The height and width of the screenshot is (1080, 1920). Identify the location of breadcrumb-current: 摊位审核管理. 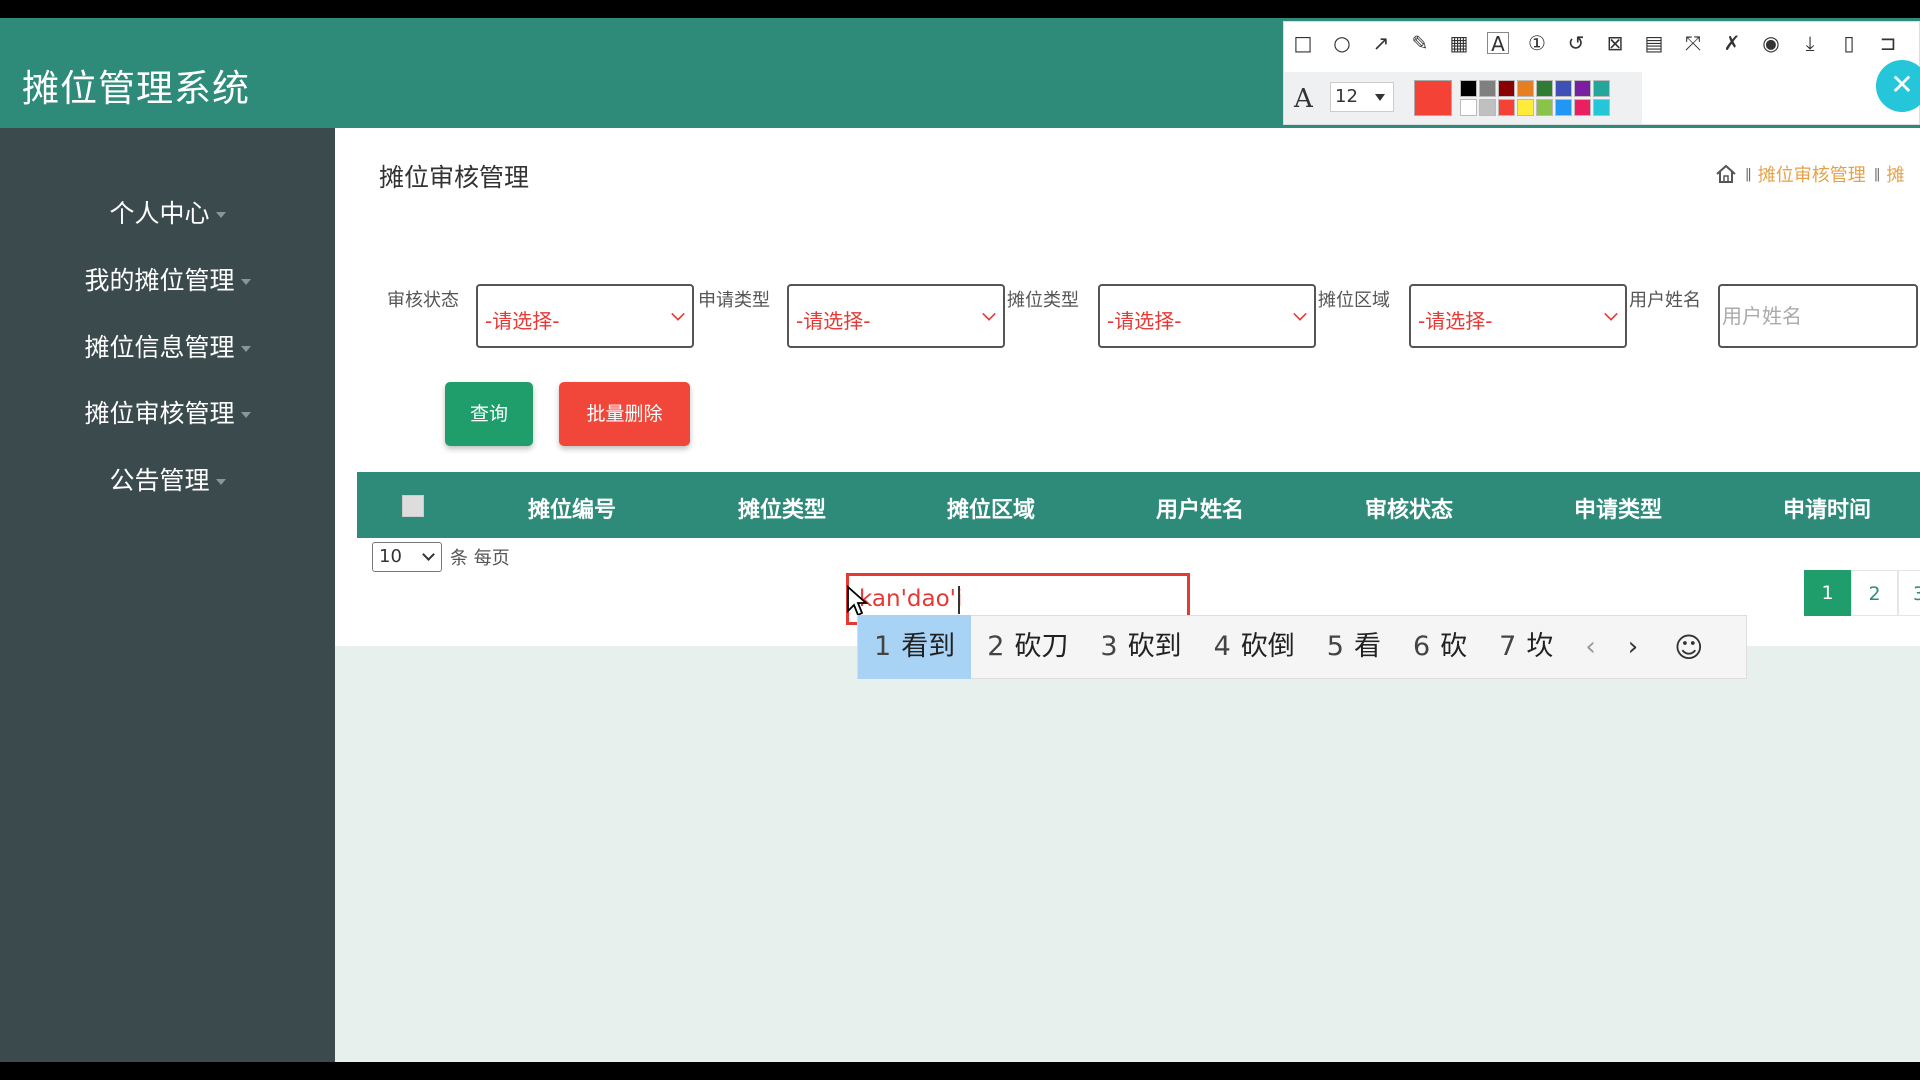
(1812, 174).